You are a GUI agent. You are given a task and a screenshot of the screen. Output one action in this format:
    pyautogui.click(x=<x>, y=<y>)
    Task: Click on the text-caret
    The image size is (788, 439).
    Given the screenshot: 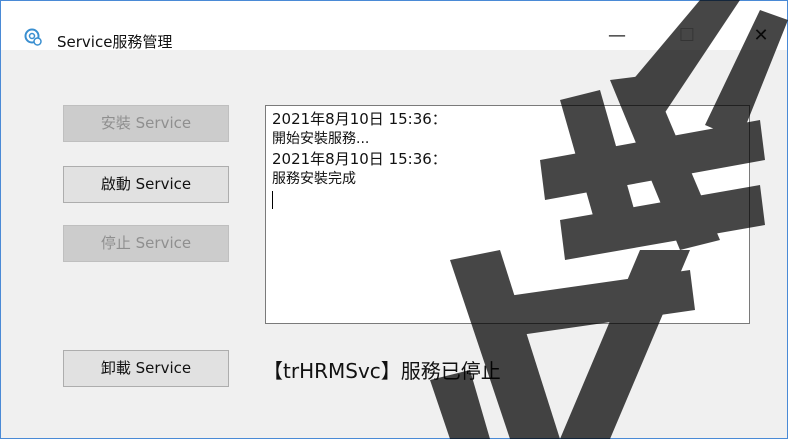 What is the action you would take?
    pyautogui.click(x=272, y=200)
    